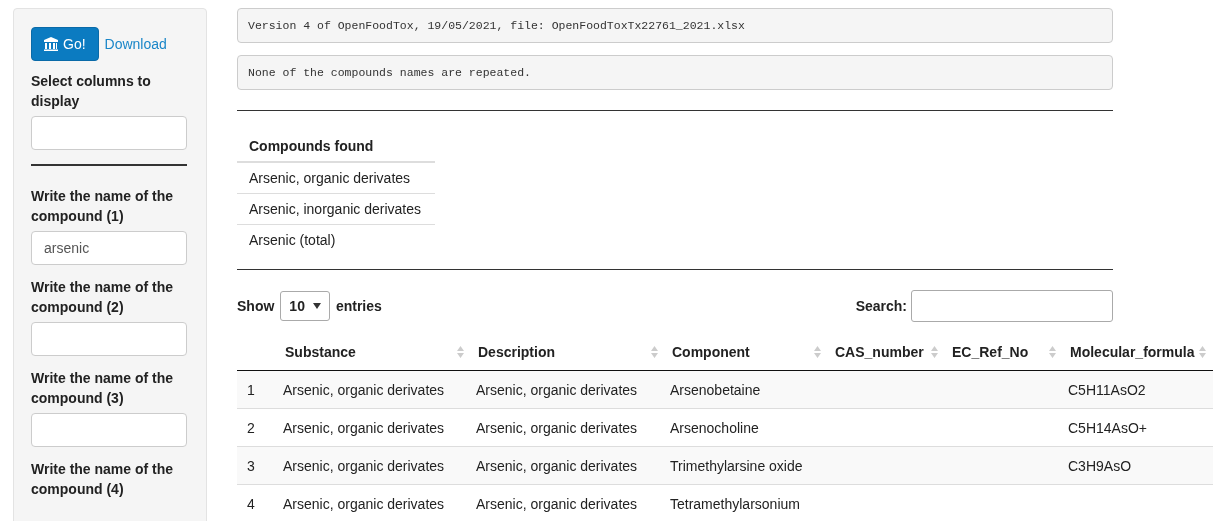 Image resolution: width=1213 pixels, height=521 pixels. Describe the element at coordinates (251, 504) in the screenshot. I see `table-cell-text: 4` at that location.